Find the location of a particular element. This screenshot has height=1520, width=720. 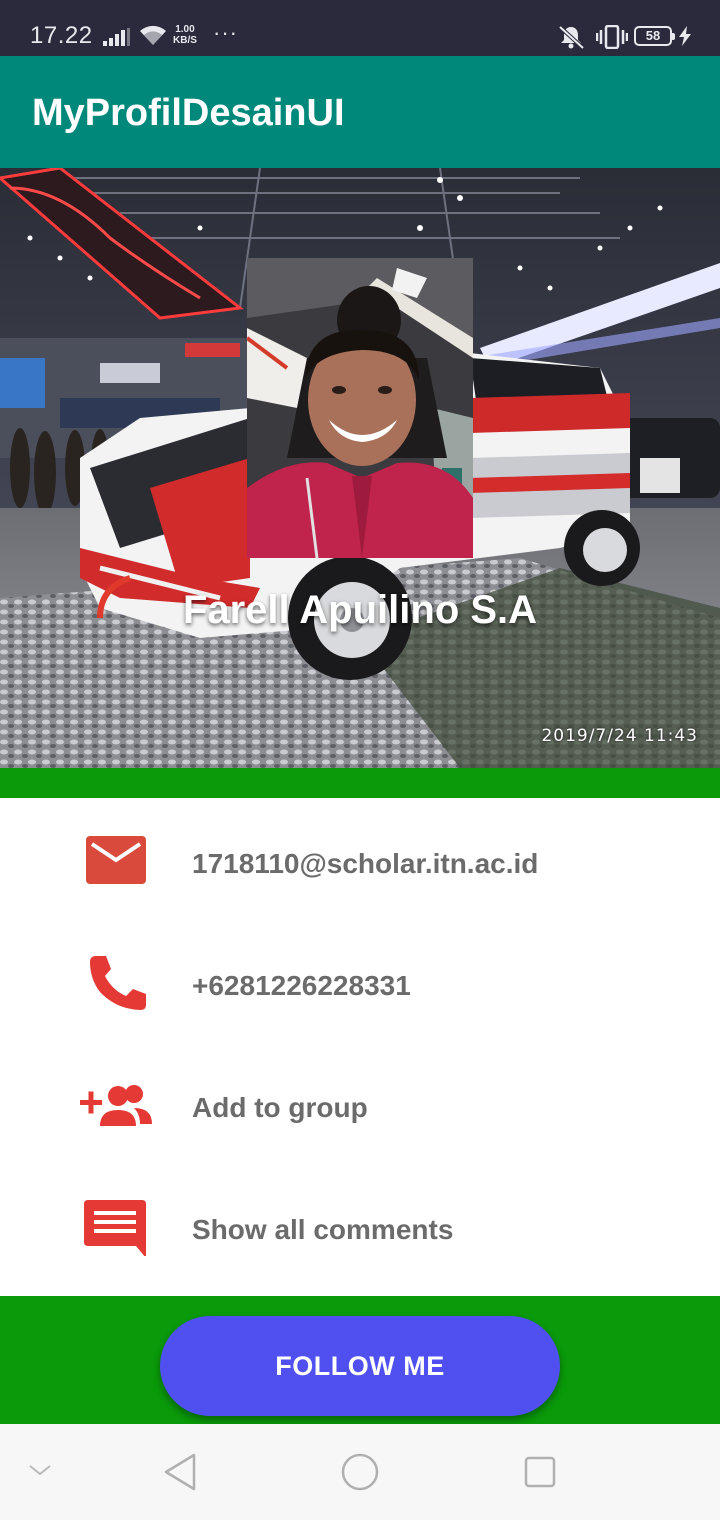

contact-row-show-comments: Show all comments is located at coordinates (360, 1225).